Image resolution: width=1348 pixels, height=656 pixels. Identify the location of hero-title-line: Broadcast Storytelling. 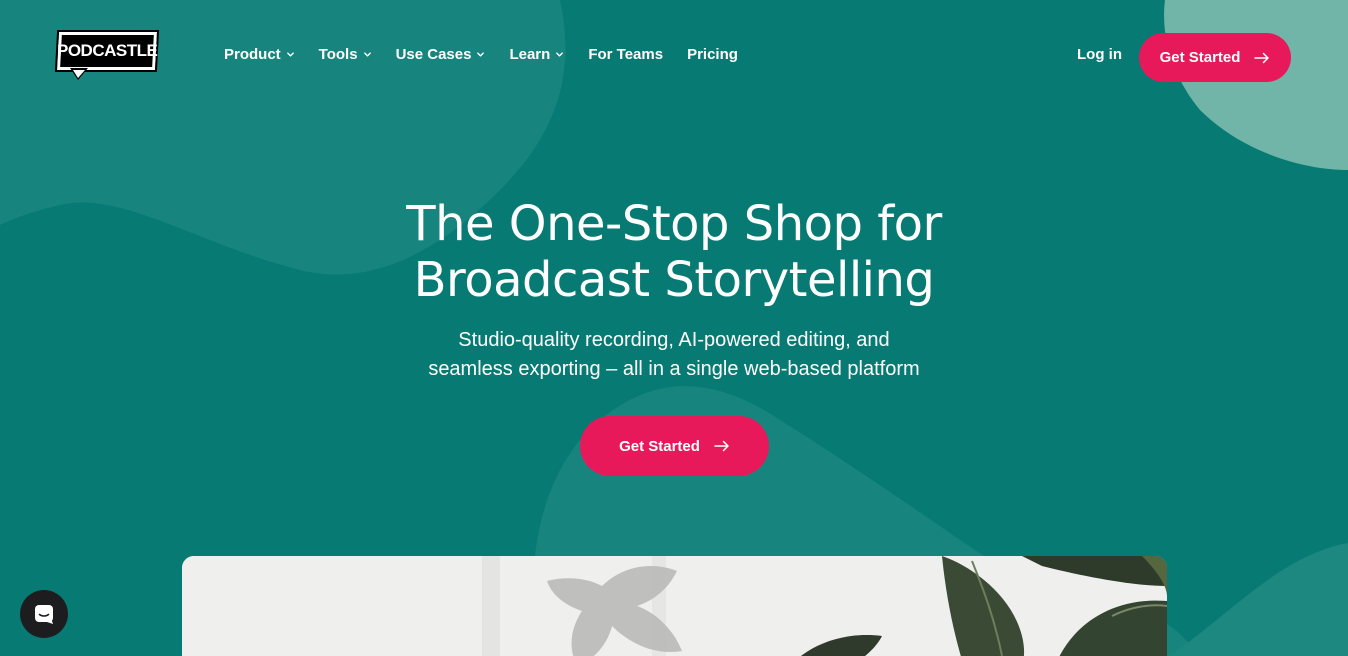
(674, 280).